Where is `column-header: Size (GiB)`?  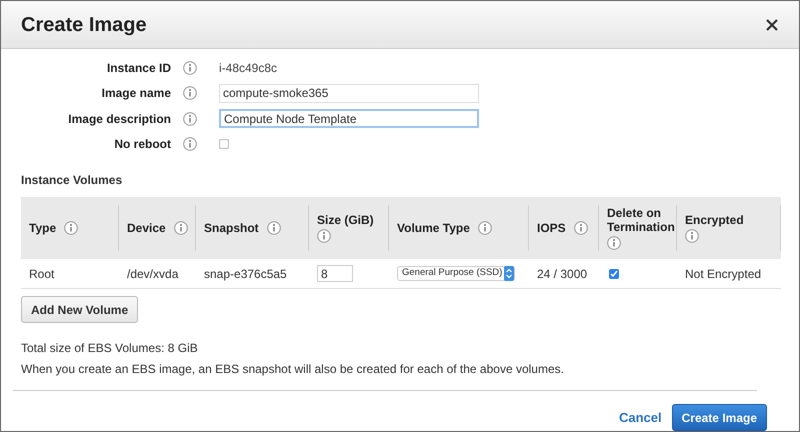 column-header: Size (GiB) is located at coordinates (345, 220).